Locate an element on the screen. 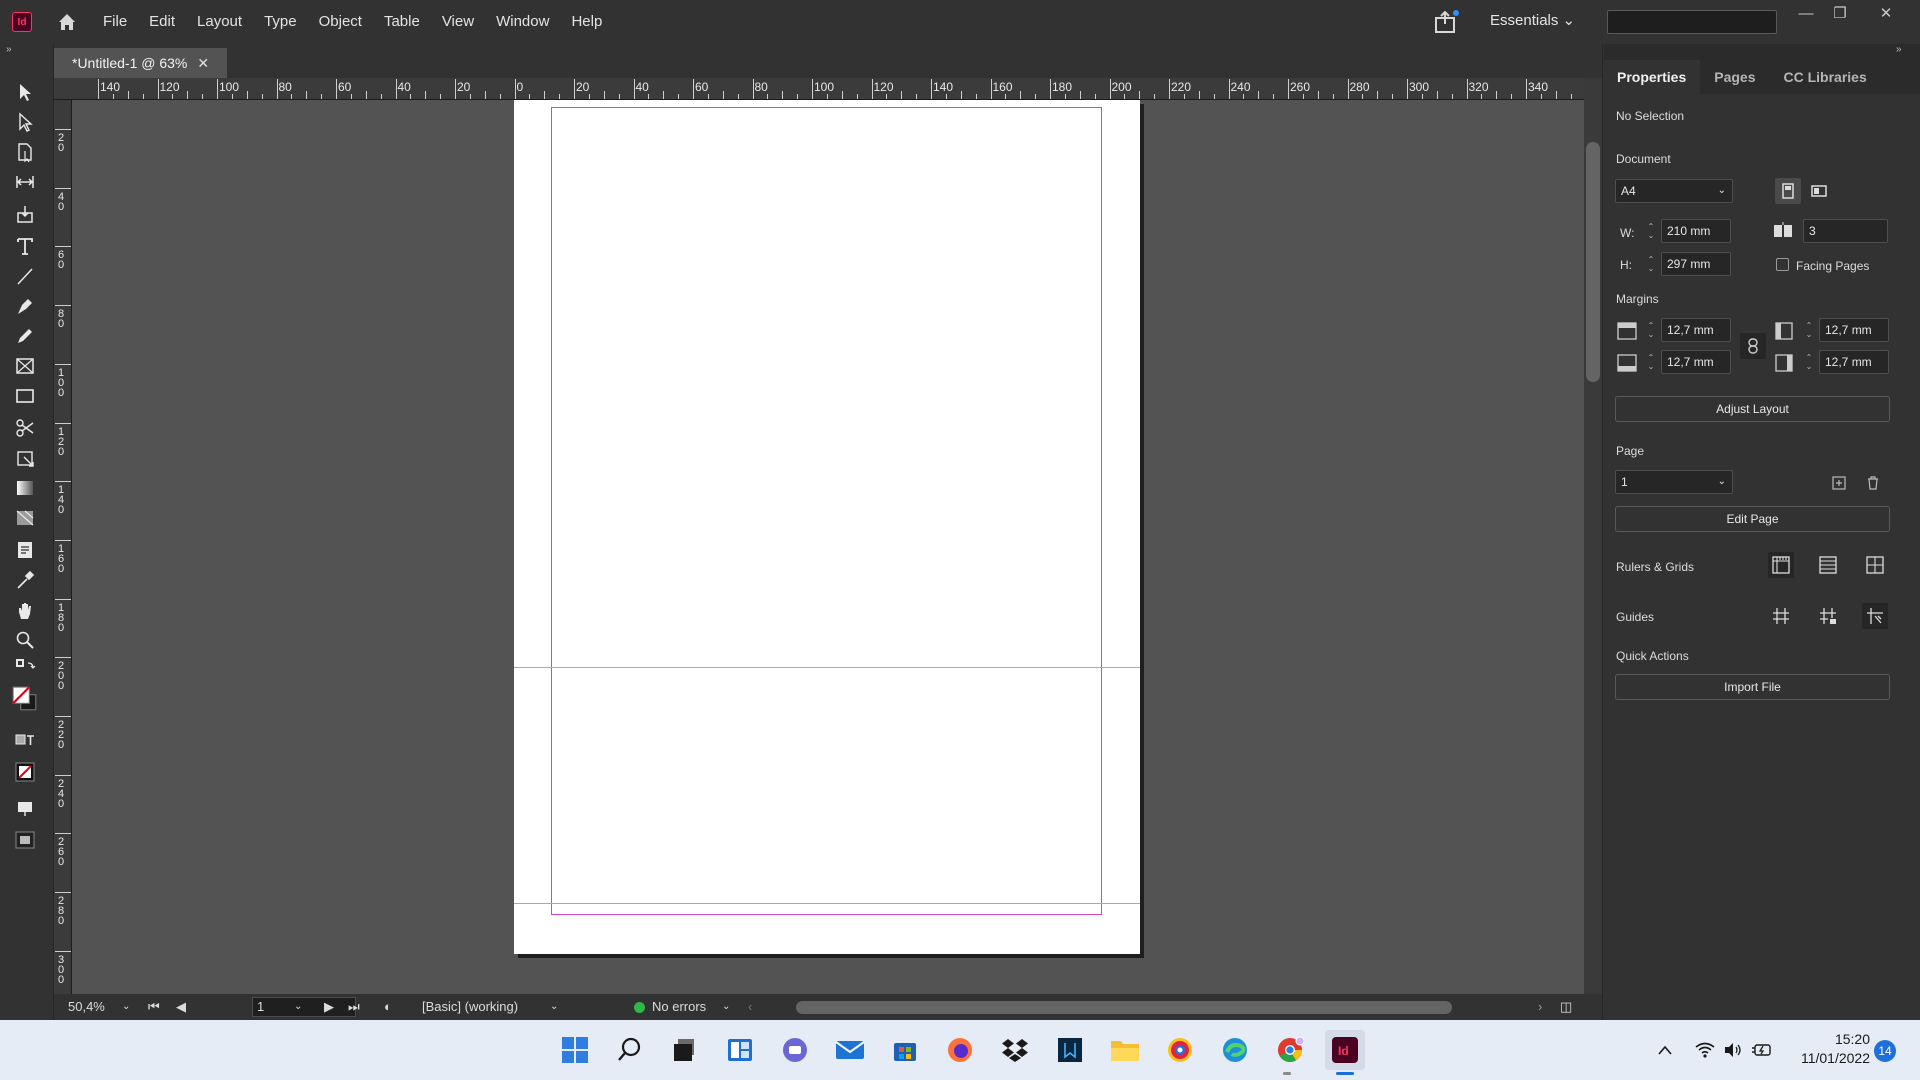 The height and width of the screenshot is (1080, 1920). pages-count-field: 3 is located at coordinates (1845, 231).